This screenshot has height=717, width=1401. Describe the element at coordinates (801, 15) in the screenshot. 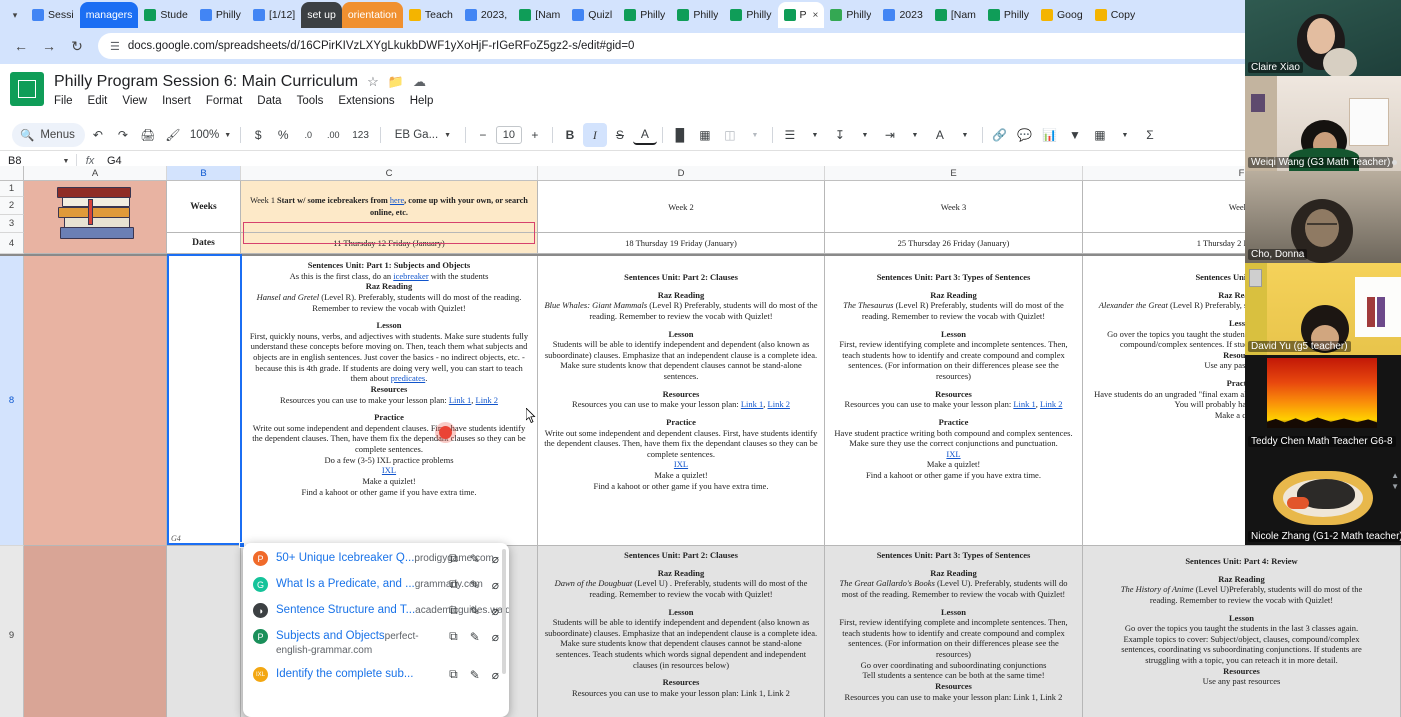

I see `browser-tab: P ×` at that location.